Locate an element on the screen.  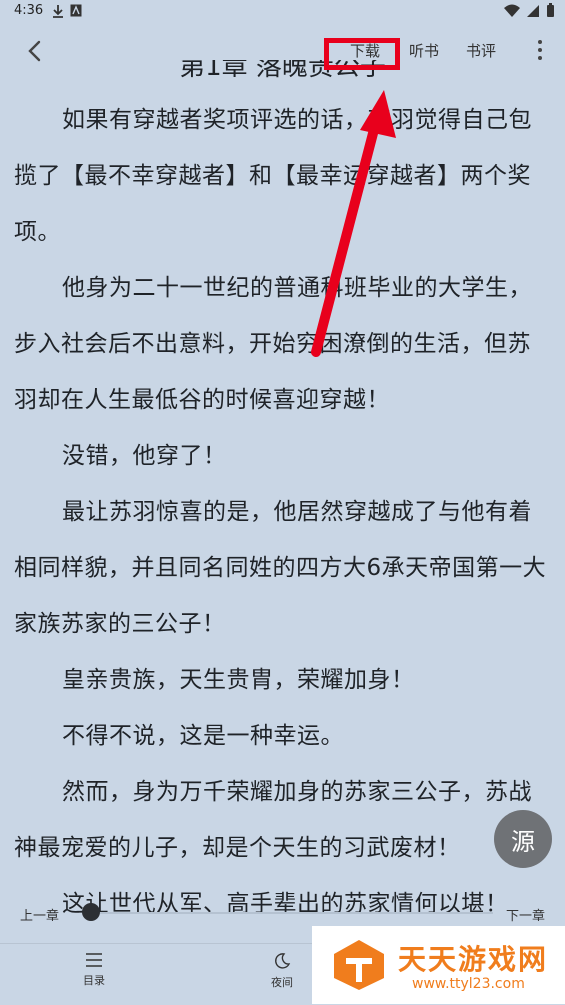
prev-chapter-button: 上一章 is located at coordinates (39, 914).